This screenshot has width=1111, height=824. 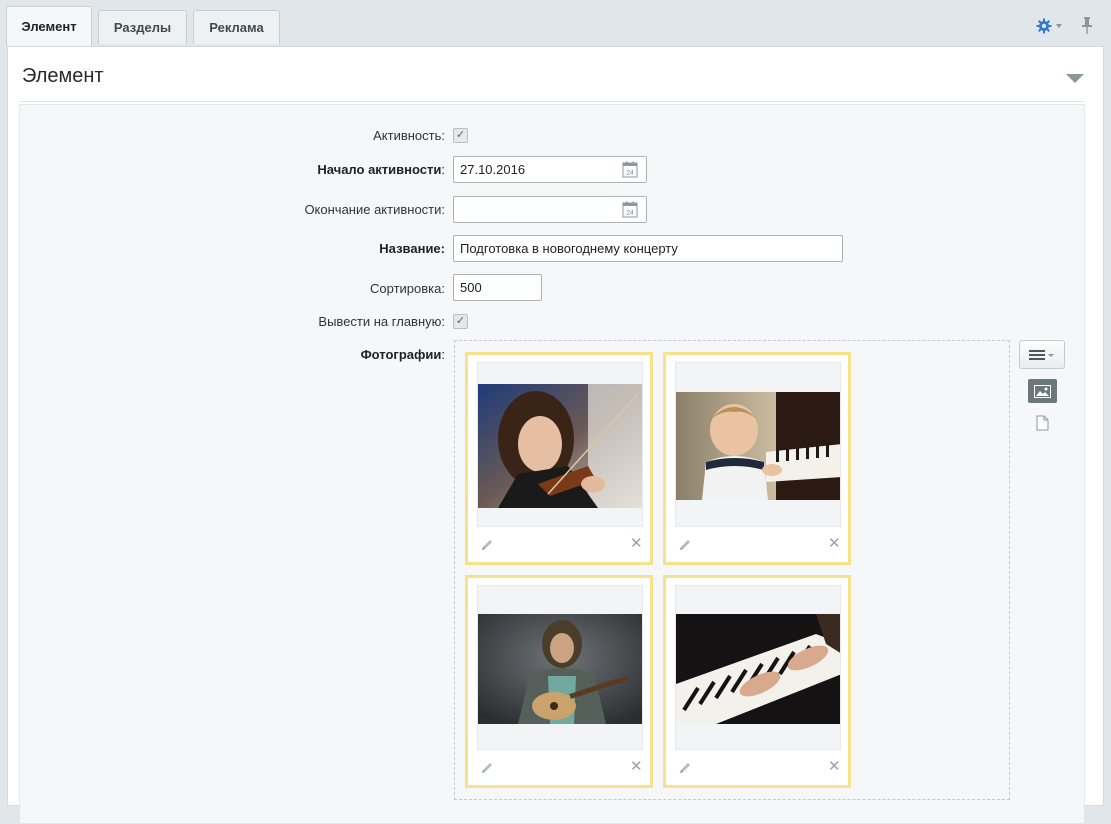 What do you see at coordinates (63, 76) in the screenshot?
I see `section-title: Элемент` at bounding box center [63, 76].